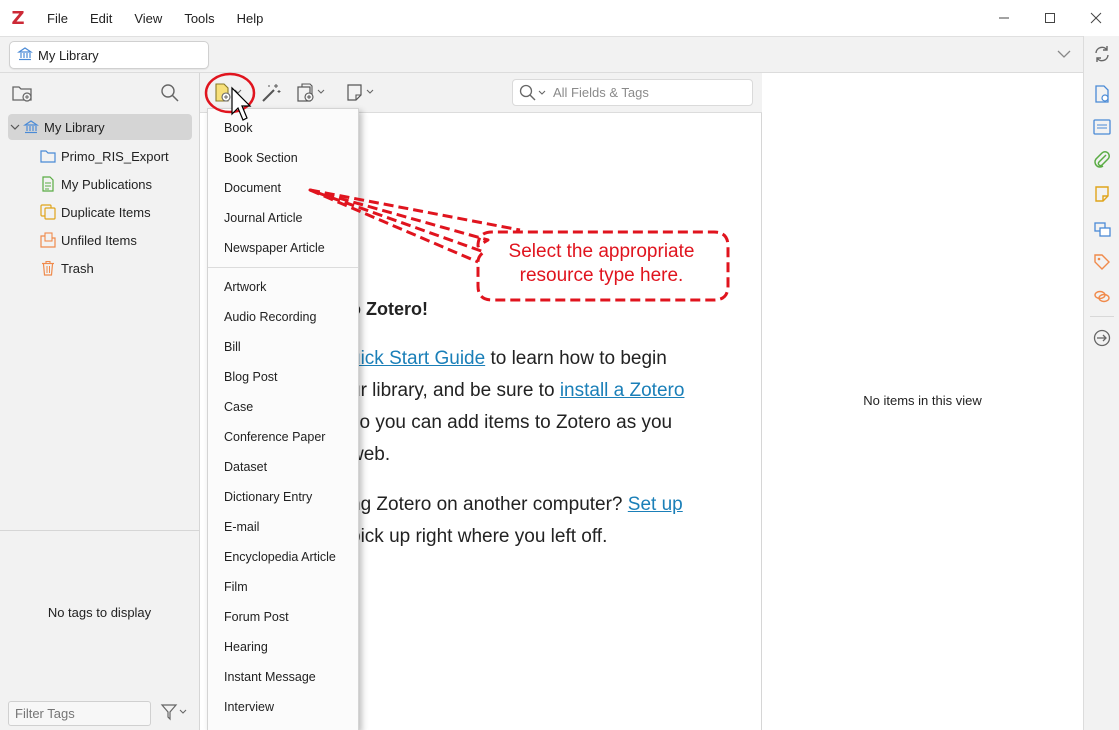  What do you see at coordinates (245, 467) in the screenshot?
I see `menu-item-dataset: Dataset` at bounding box center [245, 467].